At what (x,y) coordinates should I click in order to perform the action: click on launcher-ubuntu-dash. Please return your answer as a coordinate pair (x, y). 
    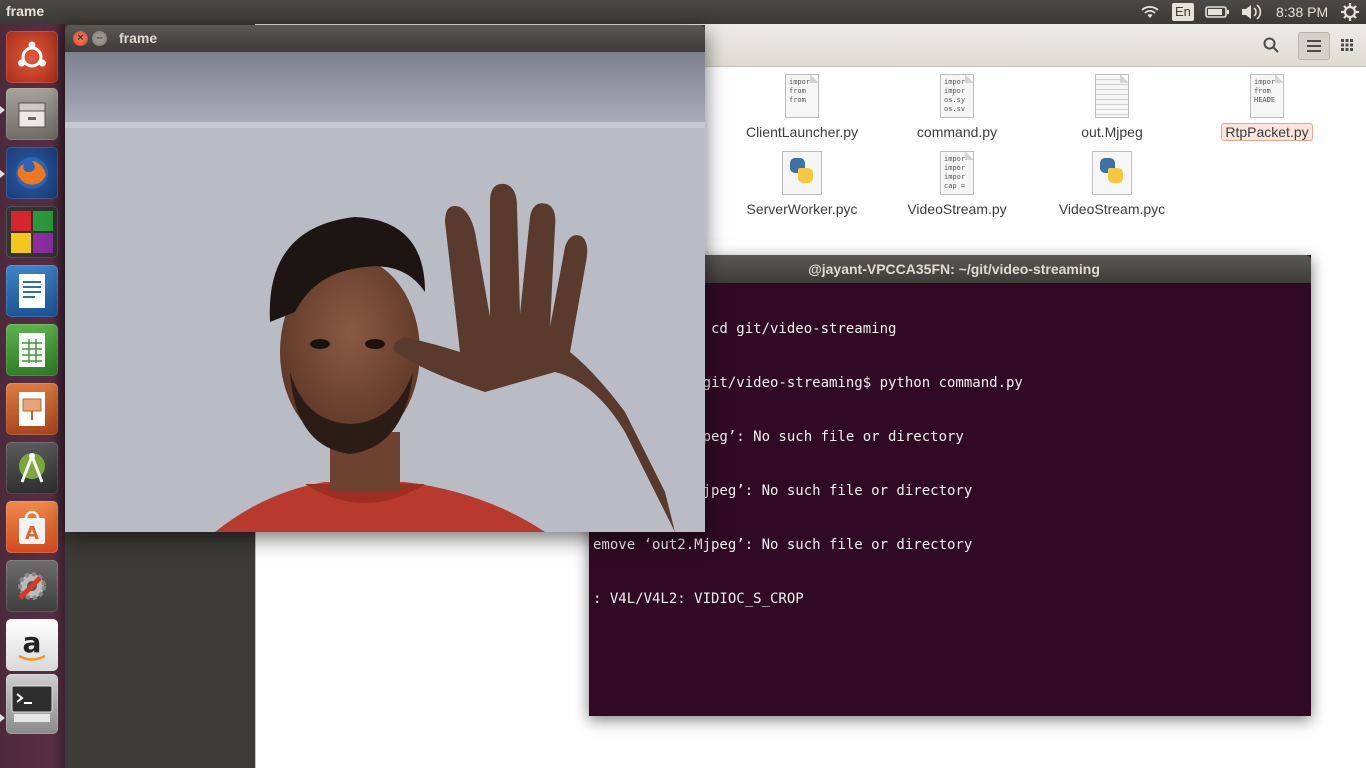
    Looking at the image, I should click on (32, 57).